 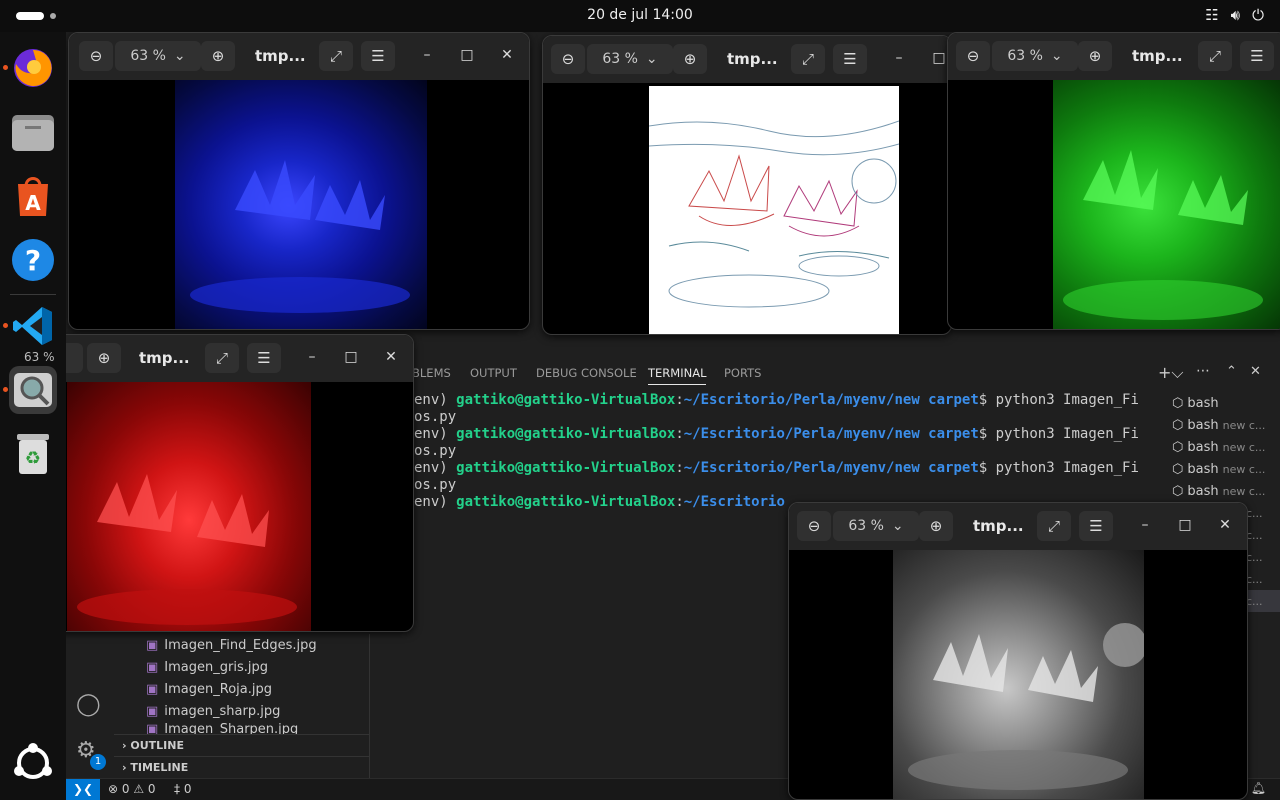 I want to click on window-header: ⊖ 63 % ⌄ ⊕ tmp... ⤢ ☰ – □, so click(x=747, y=59).